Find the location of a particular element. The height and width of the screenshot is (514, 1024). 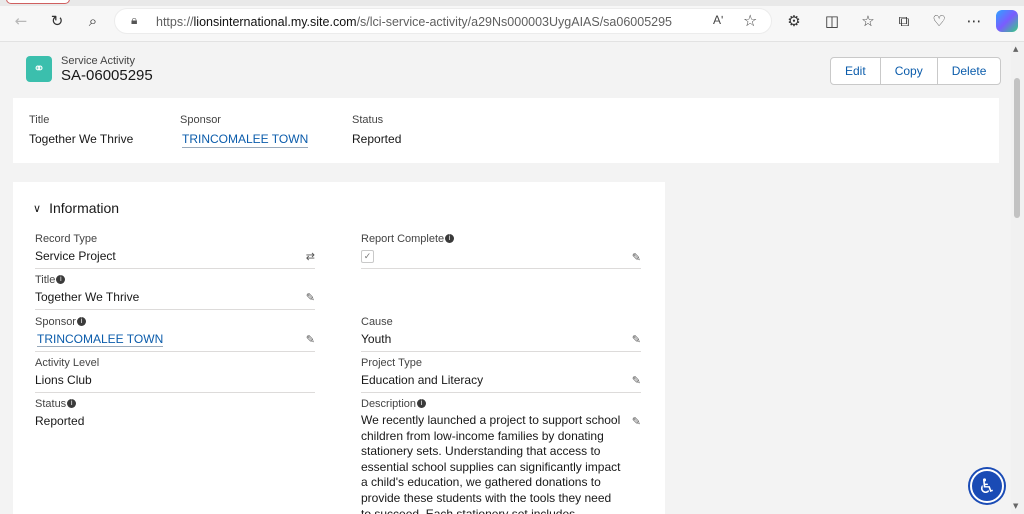

back-icon: ← is located at coordinates (21, 21).